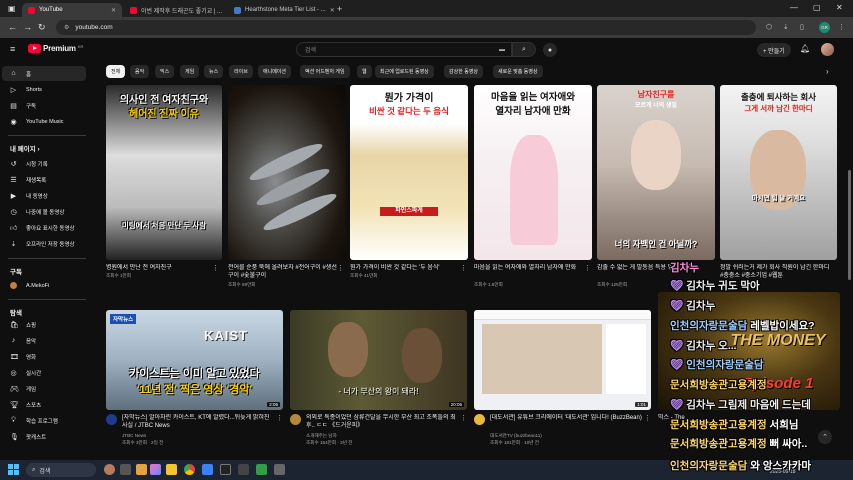  I want to click on task-view-icon, so click(125, 469).